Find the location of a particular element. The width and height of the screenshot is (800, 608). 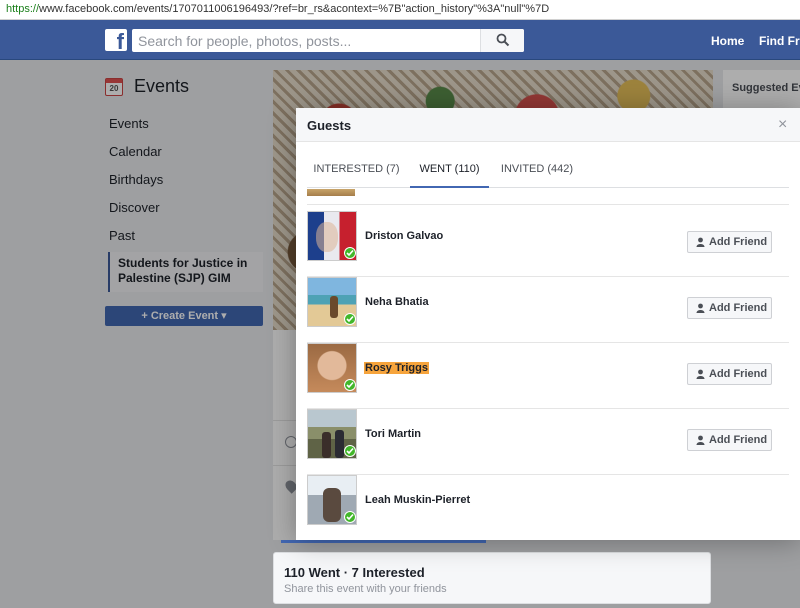

avatar is located at coordinates (331, 192).